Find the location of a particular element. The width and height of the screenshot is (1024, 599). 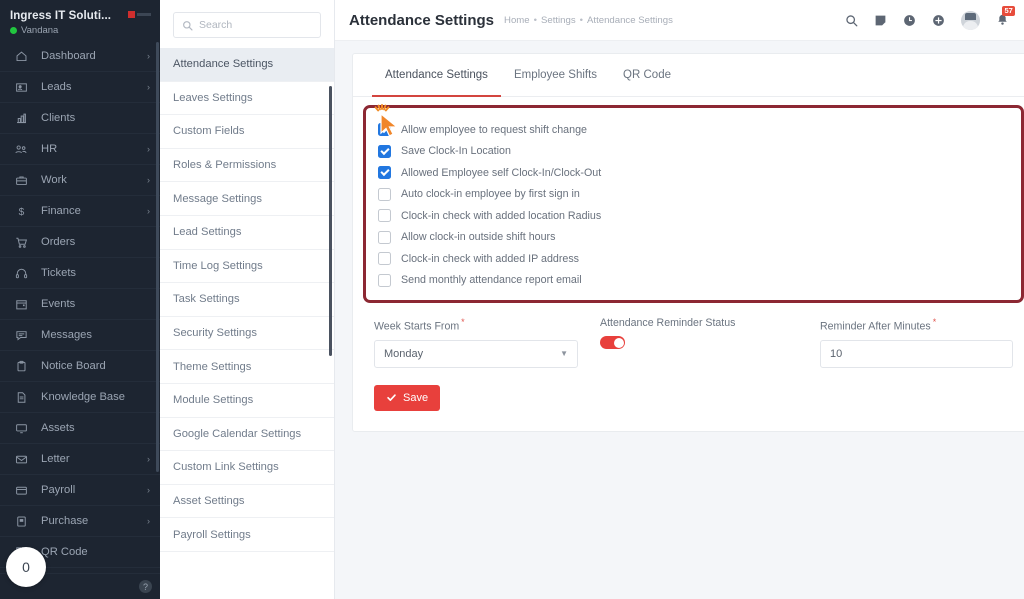

save-button: Save is located at coordinates (407, 397).